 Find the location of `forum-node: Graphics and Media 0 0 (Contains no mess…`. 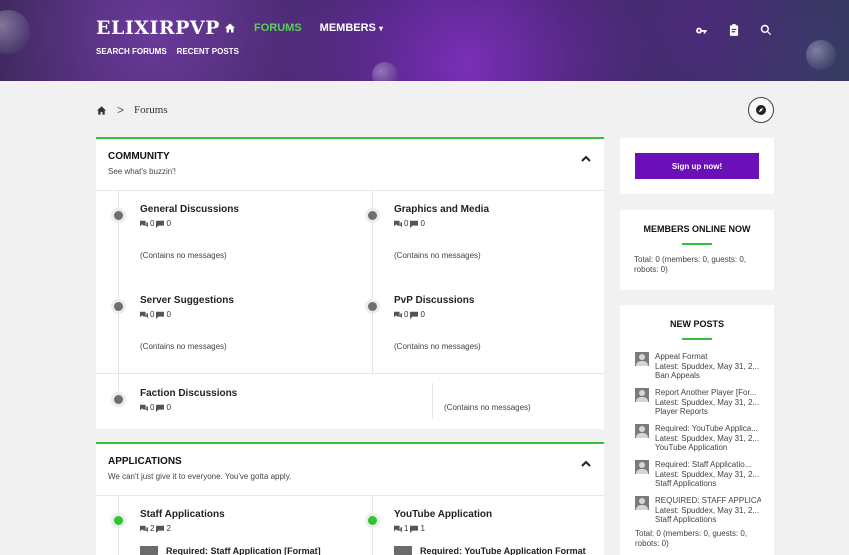

forum-node: Graphics and Media 0 0 (Contains no mess… is located at coordinates (477, 236).